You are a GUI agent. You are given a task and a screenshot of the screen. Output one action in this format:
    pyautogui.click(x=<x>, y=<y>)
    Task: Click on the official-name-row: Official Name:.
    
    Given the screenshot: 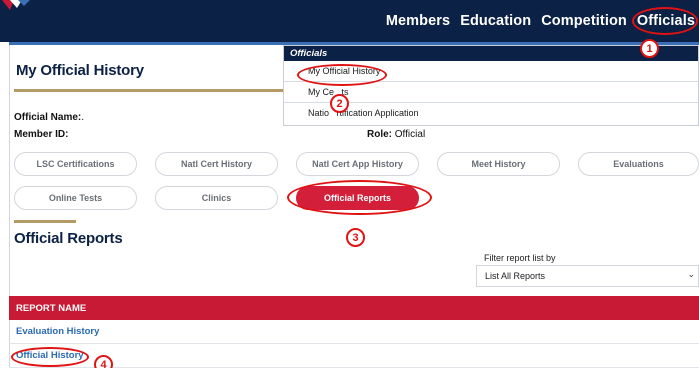 What is the action you would take?
    pyautogui.click(x=49, y=117)
    